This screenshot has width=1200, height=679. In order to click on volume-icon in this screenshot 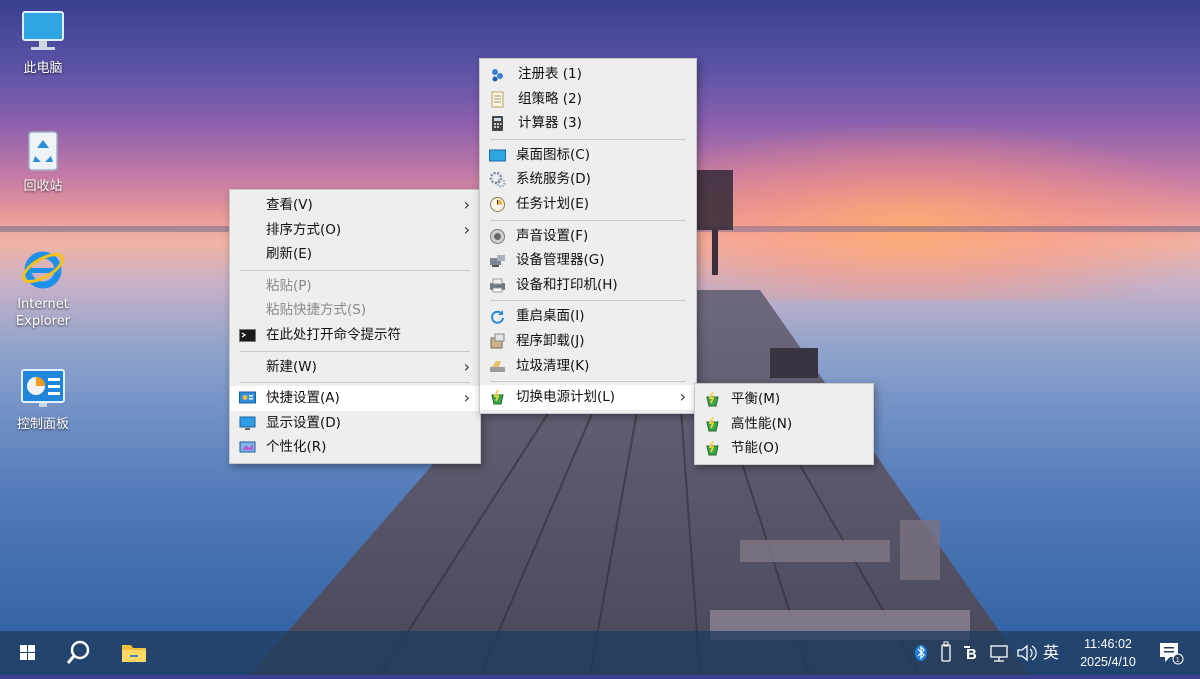, I will do `click(1027, 653)`.